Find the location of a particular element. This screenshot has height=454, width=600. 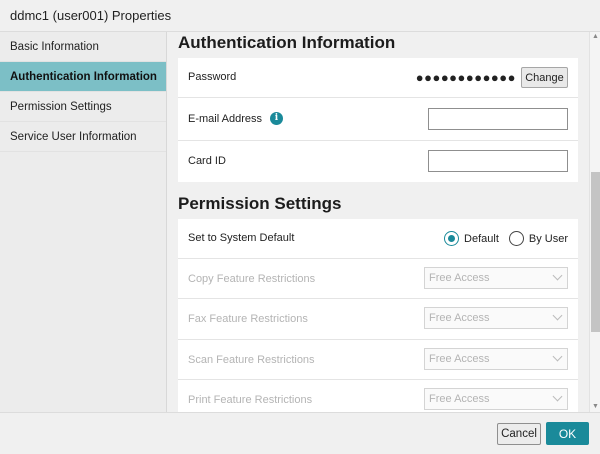

fax-restriction-label: Fax Feature Restrictions is located at coordinates (248, 319).